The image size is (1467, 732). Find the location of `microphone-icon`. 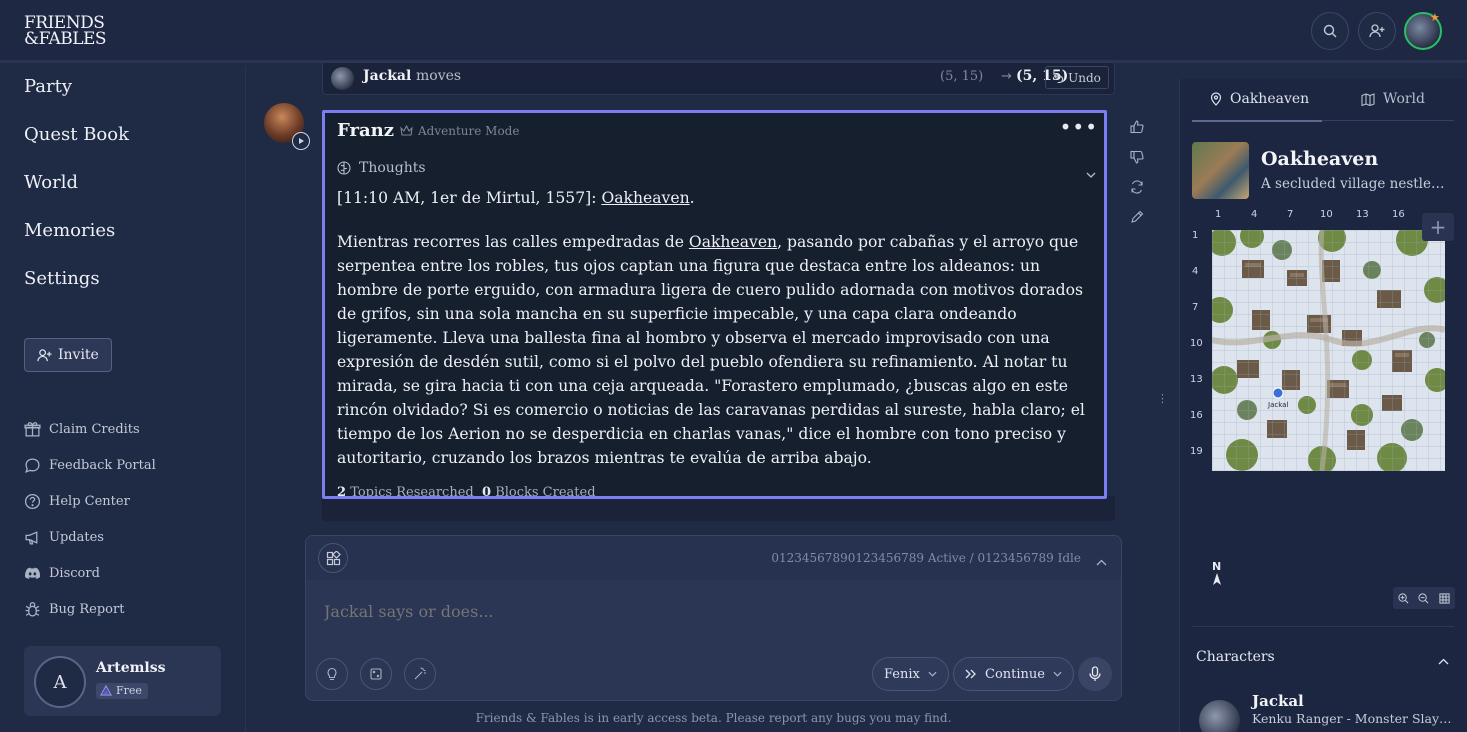

microphone-icon is located at coordinates (1095, 673).